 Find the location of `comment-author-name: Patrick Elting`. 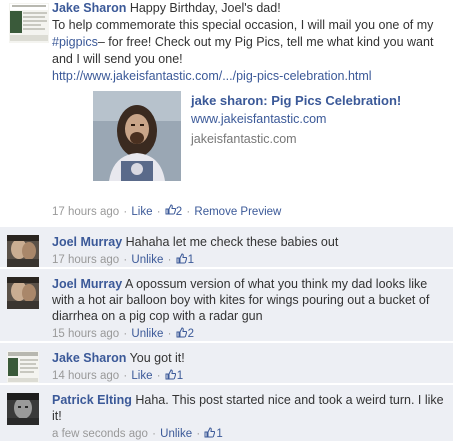

comment-author-name: Patrick Elting is located at coordinates (92, 400).